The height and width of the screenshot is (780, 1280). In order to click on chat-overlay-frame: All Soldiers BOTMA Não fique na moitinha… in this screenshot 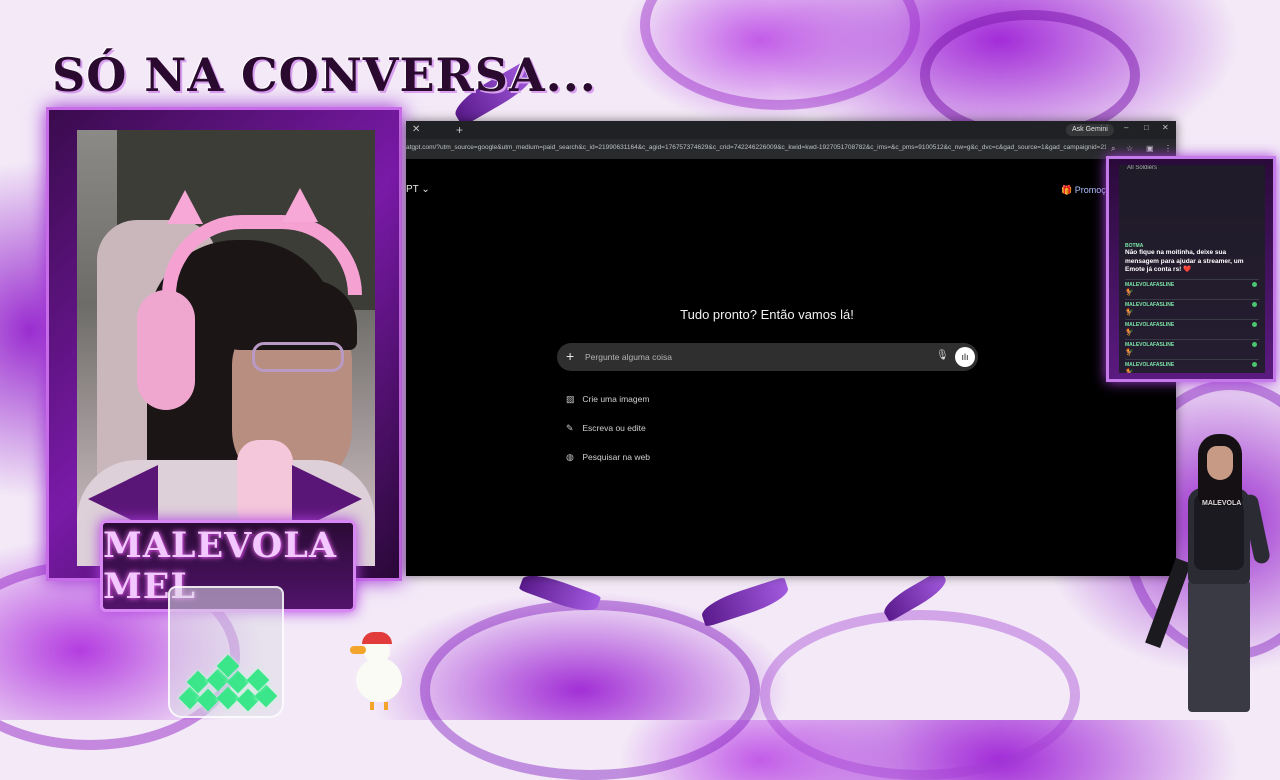, I will do `click(1191, 269)`.